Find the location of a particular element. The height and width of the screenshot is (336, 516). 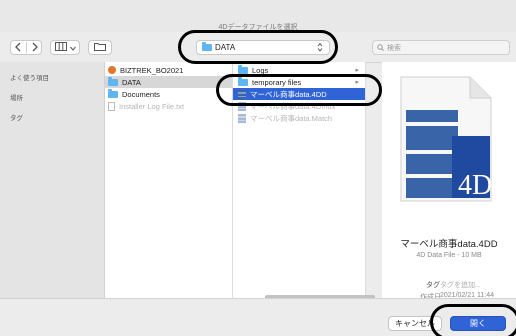

list-item: temporary files ▸ is located at coordinates (299, 82).